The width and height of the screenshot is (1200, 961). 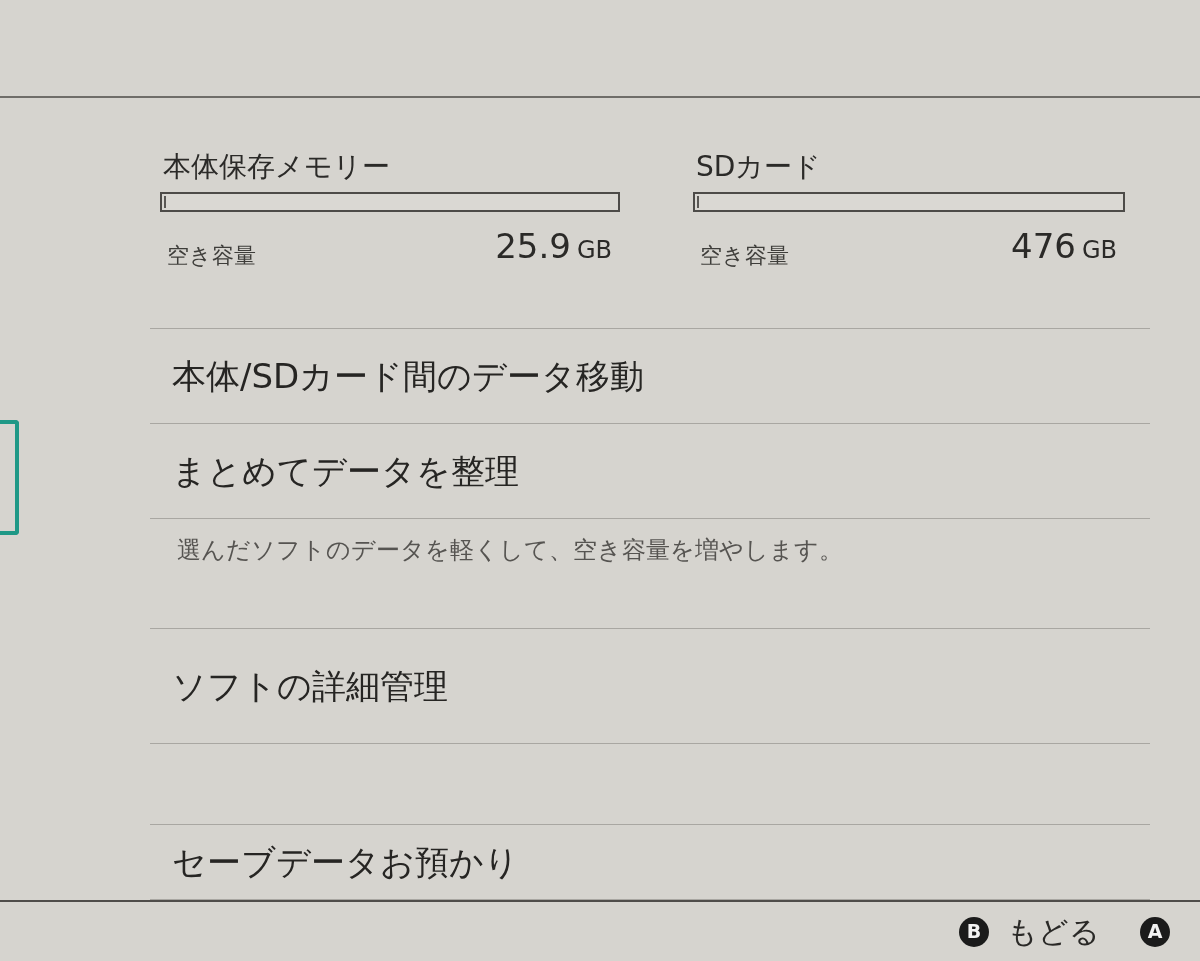 What do you see at coordinates (553, 247) in the screenshot?
I see `free-space-value: 25.9 GB` at bounding box center [553, 247].